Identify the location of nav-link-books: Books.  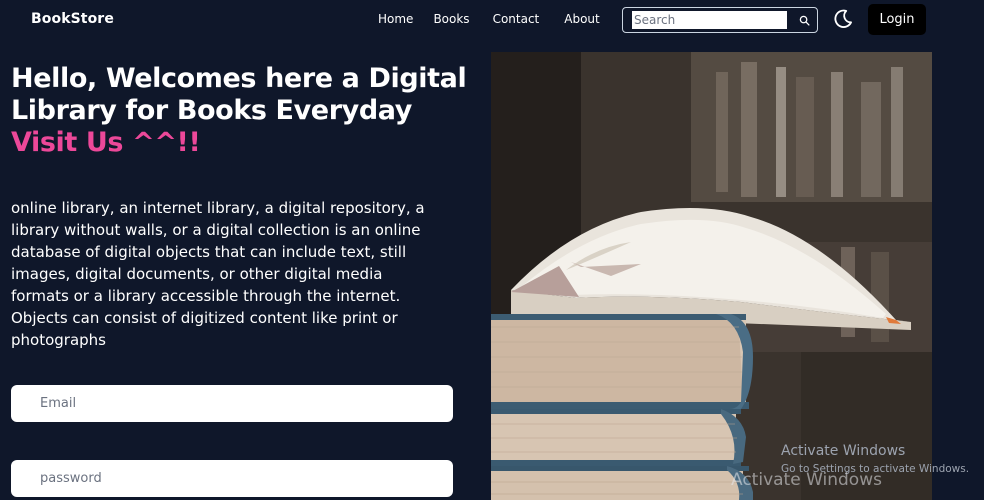
(451, 19).